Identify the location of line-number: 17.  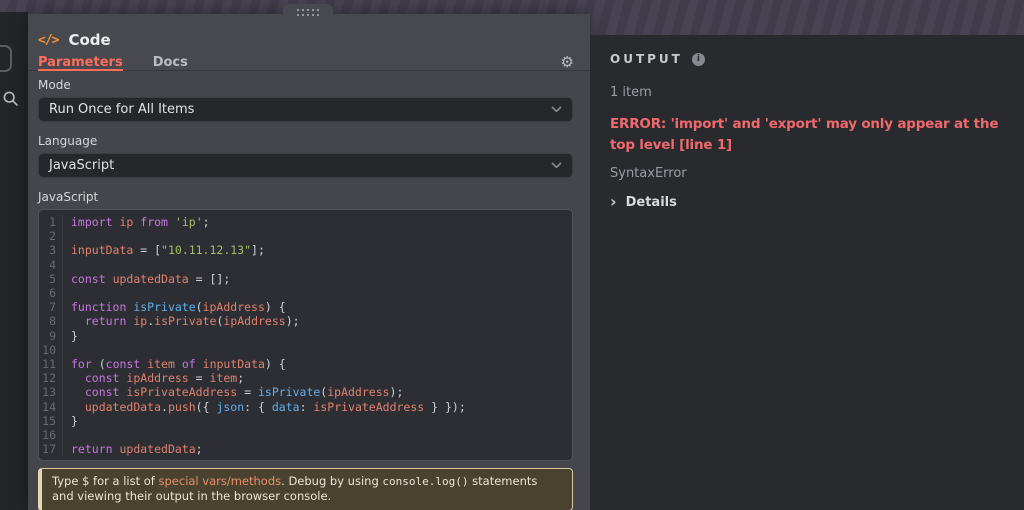
(51, 449).